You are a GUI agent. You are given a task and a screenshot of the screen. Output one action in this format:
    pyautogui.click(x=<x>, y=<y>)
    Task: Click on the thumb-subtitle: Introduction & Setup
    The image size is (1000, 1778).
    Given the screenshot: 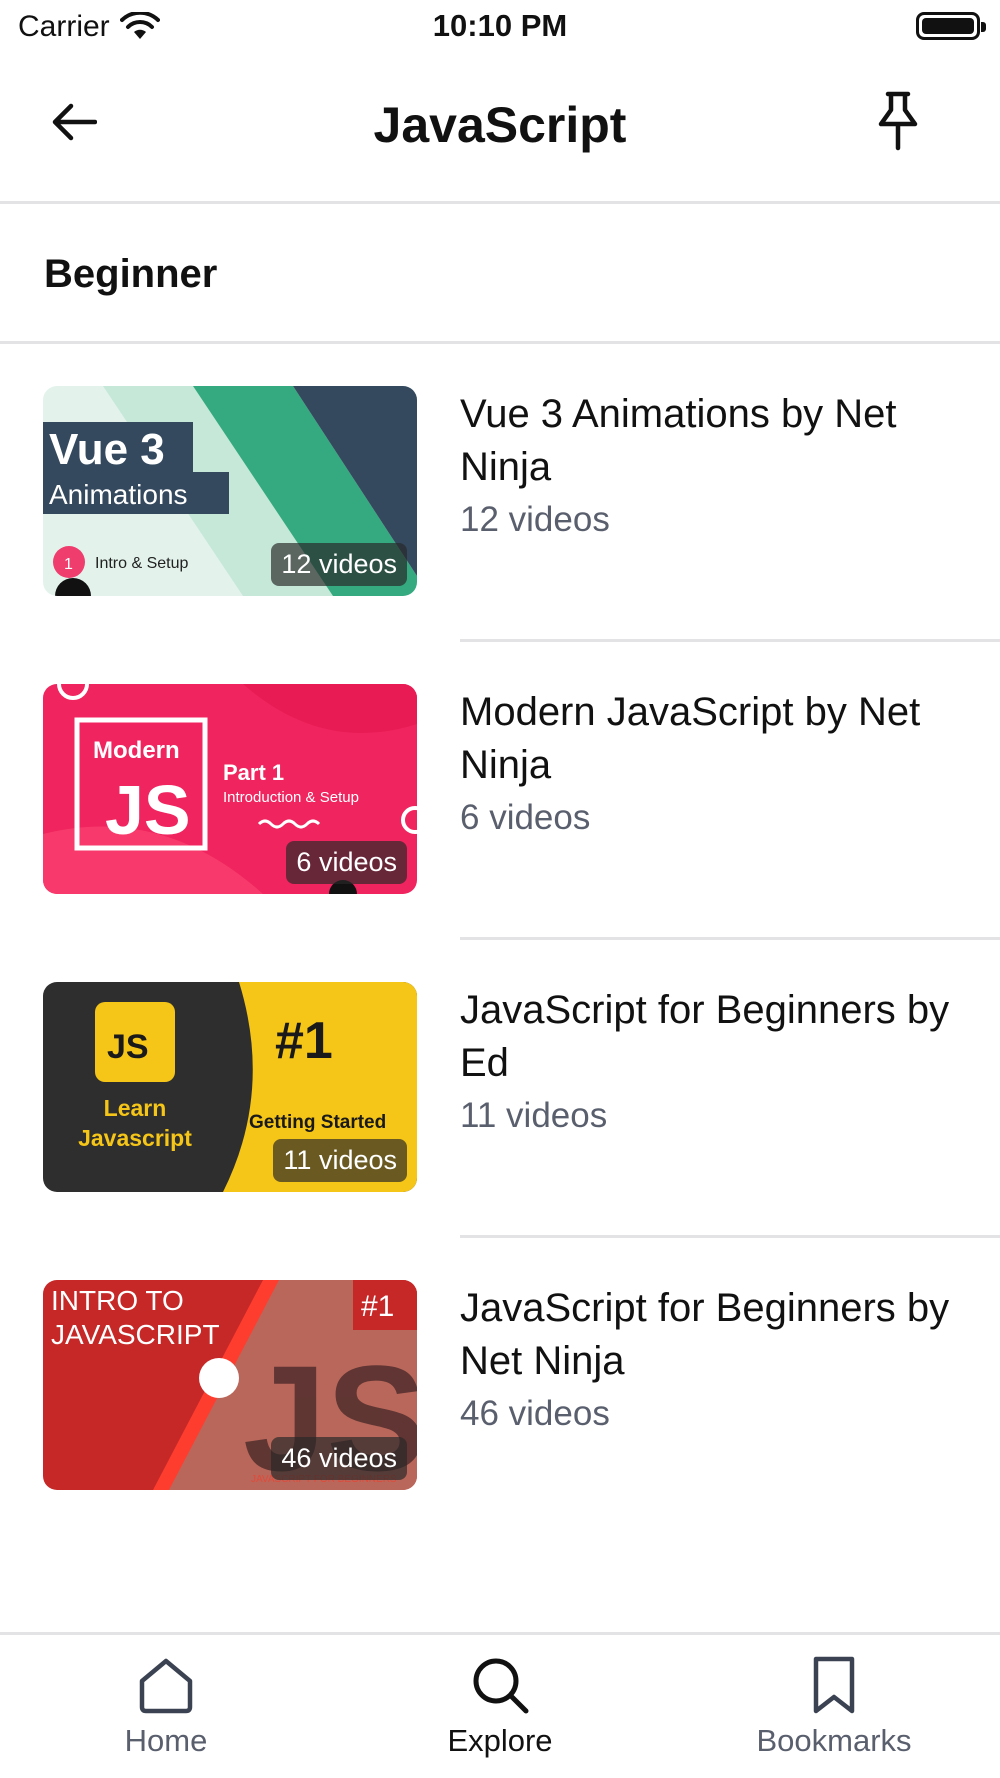 What is the action you would take?
    pyautogui.click(x=291, y=797)
    